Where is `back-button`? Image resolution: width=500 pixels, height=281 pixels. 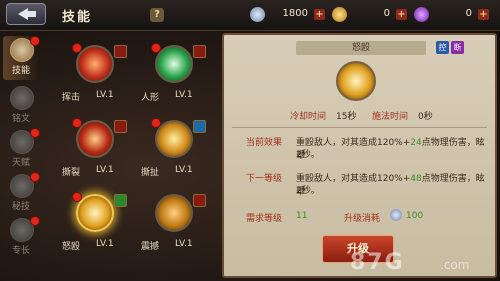 back-button is located at coordinates (26, 14).